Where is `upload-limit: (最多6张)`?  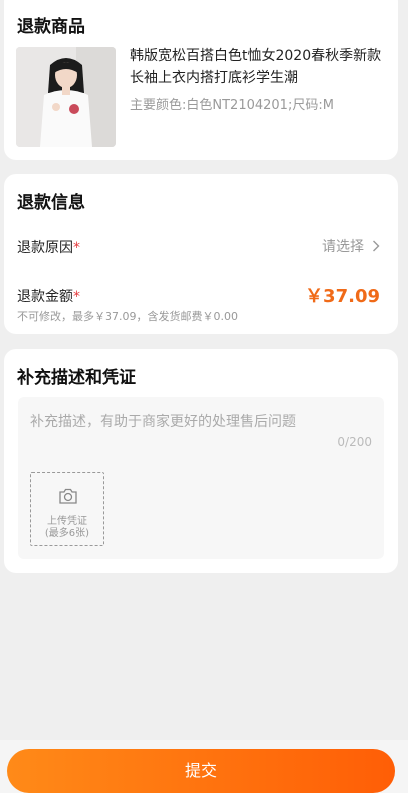 upload-limit: (最多6张) is located at coordinates (67, 533).